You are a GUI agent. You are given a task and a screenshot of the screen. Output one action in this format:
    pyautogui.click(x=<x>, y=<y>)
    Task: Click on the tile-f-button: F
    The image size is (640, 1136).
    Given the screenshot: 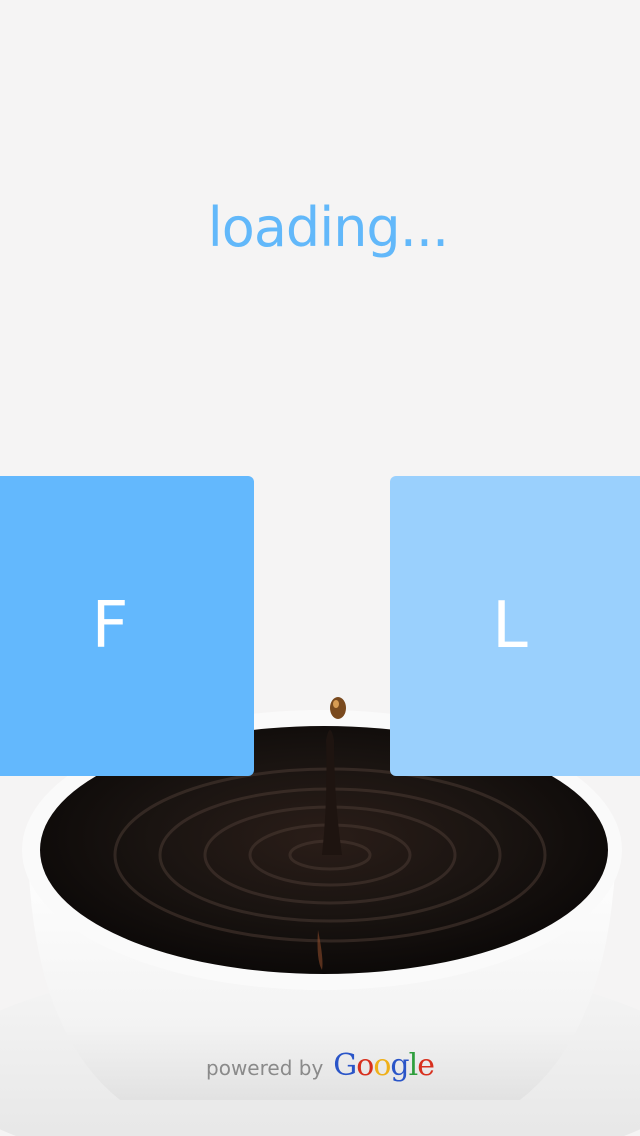 What is the action you would take?
    pyautogui.click(x=127, y=626)
    